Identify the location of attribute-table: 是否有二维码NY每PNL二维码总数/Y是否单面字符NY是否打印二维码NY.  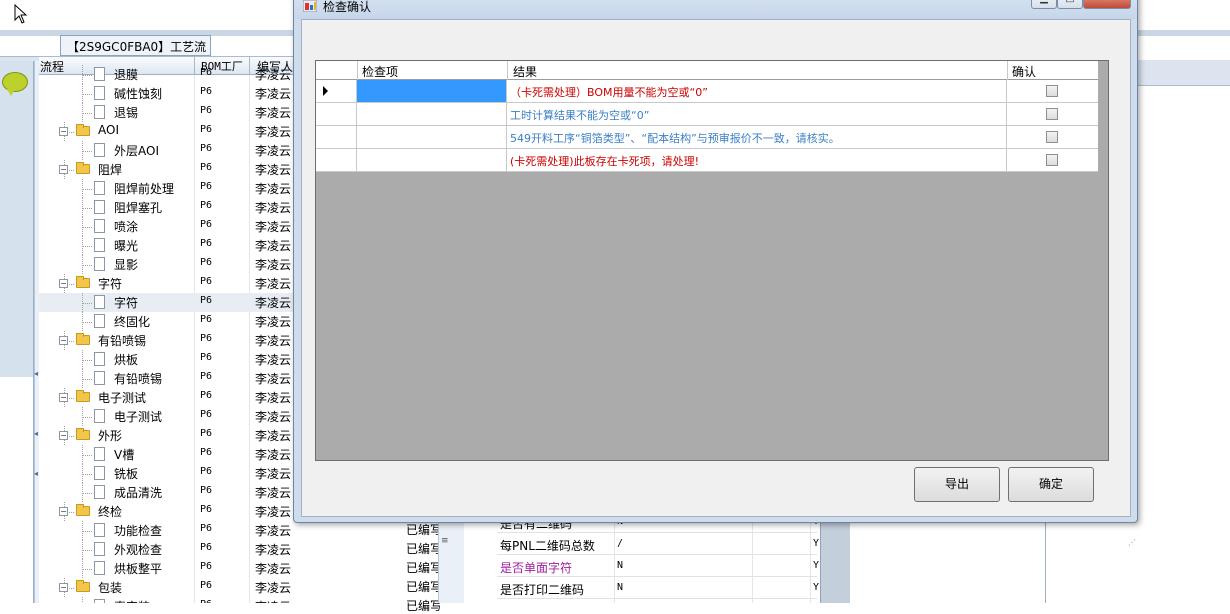
(671, 559).